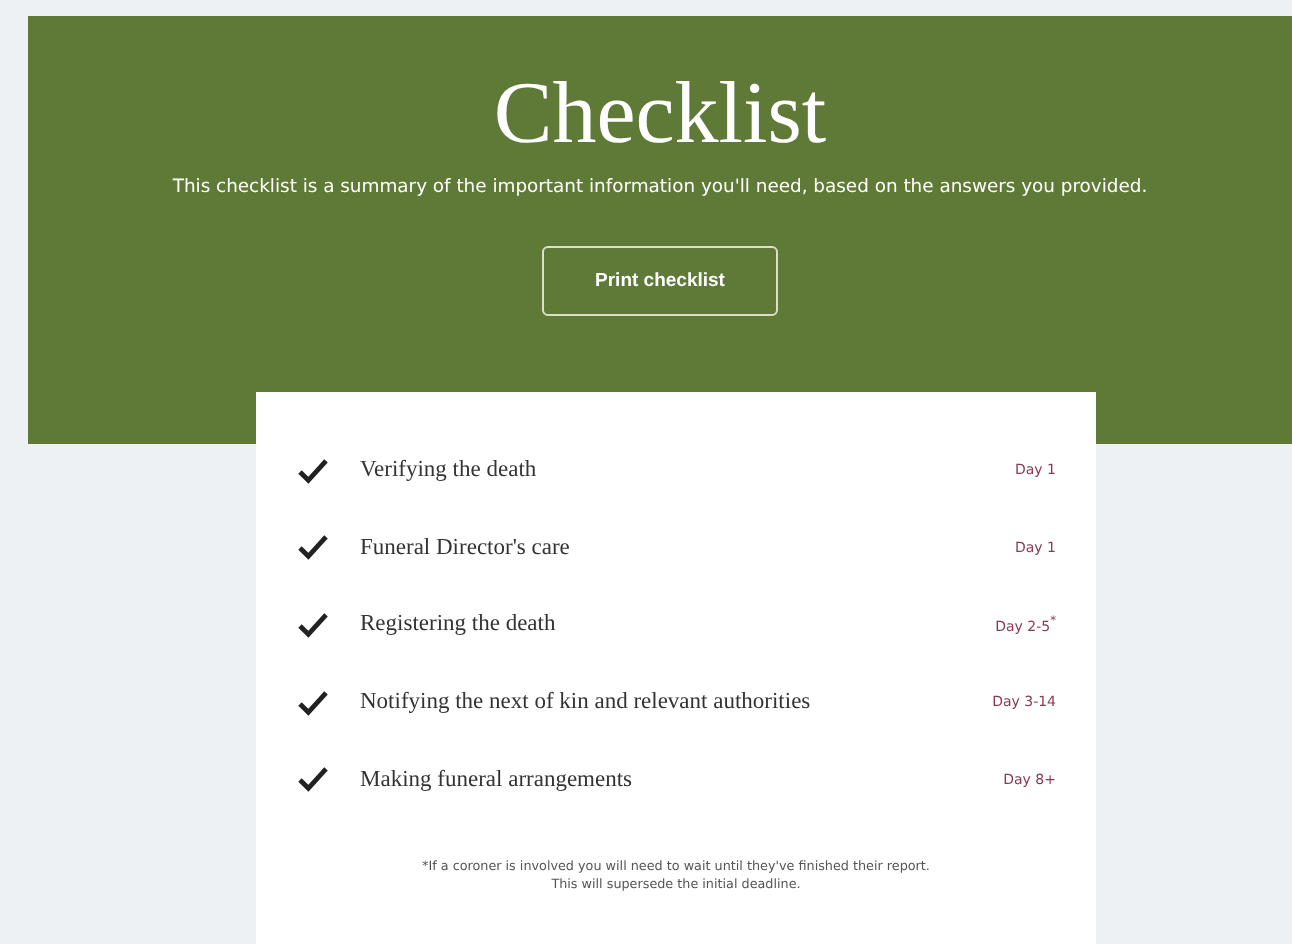 This screenshot has width=1292, height=944. I want to click on page-title: Checklist, so click(660, 114).